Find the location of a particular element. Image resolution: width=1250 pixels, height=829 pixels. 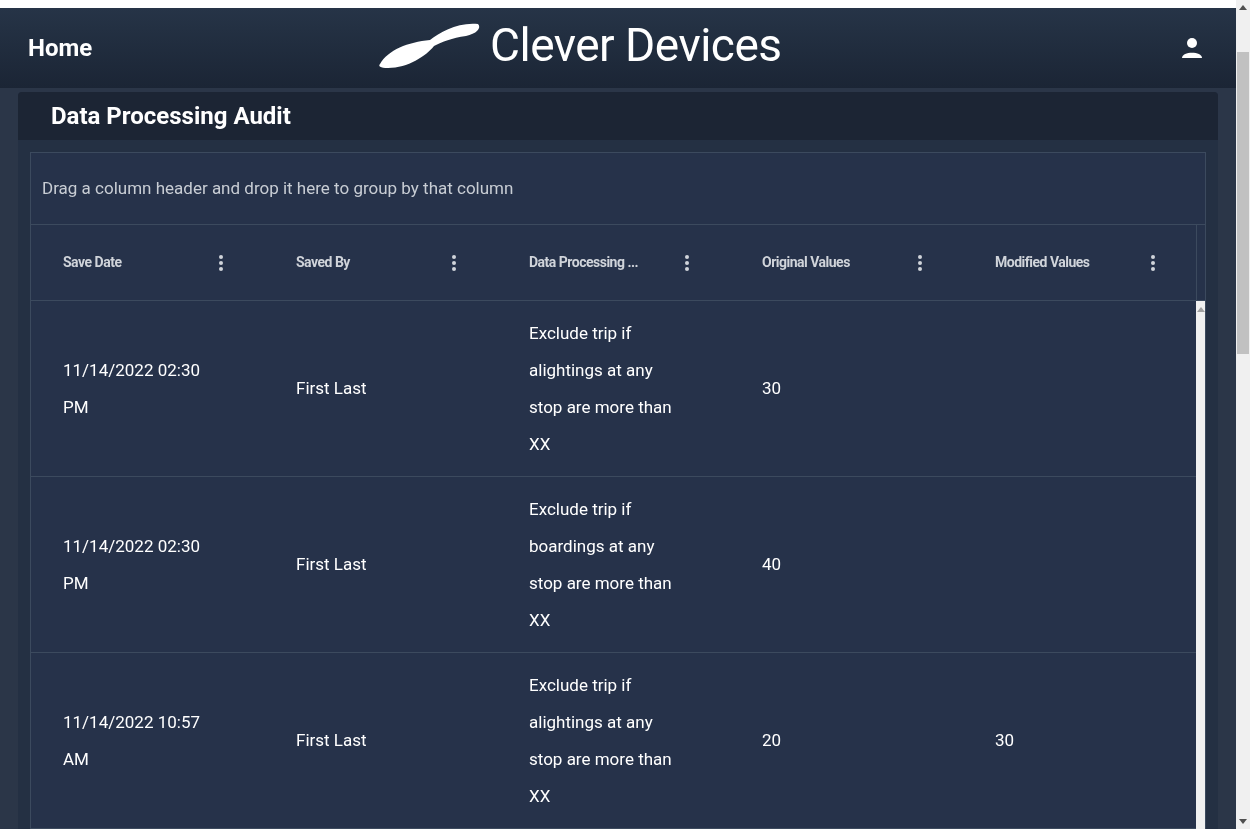

brand-name: Clever Devices is located at coordinates (636, 45).